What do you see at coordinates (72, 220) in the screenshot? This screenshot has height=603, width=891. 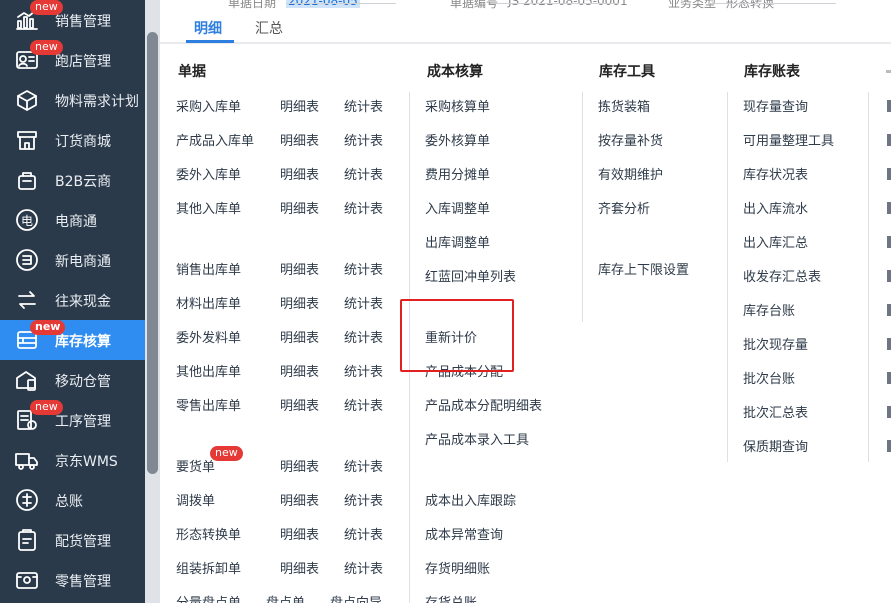 I see `sidebar-item: 电 电商通` at bounding box center [72, 220].